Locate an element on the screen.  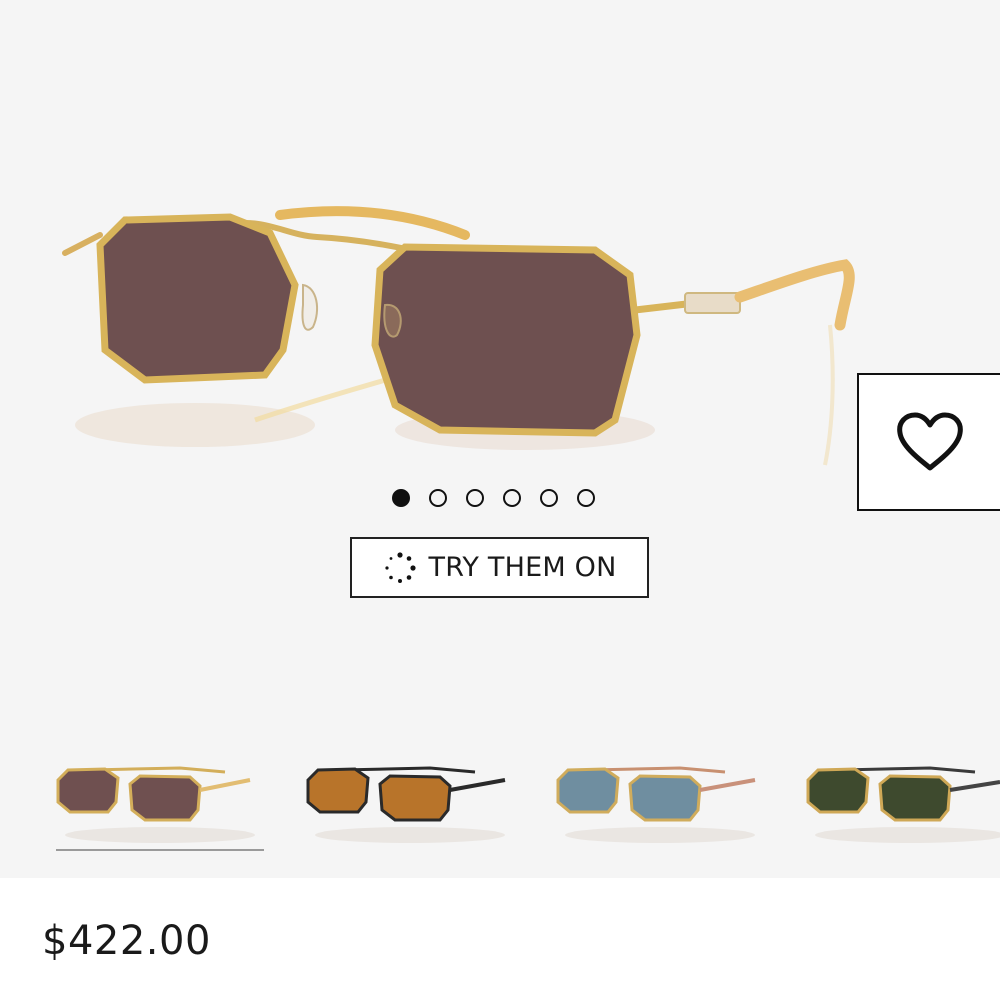
variant-thumbnail-gold-brown is located at coordinates (157, 795).